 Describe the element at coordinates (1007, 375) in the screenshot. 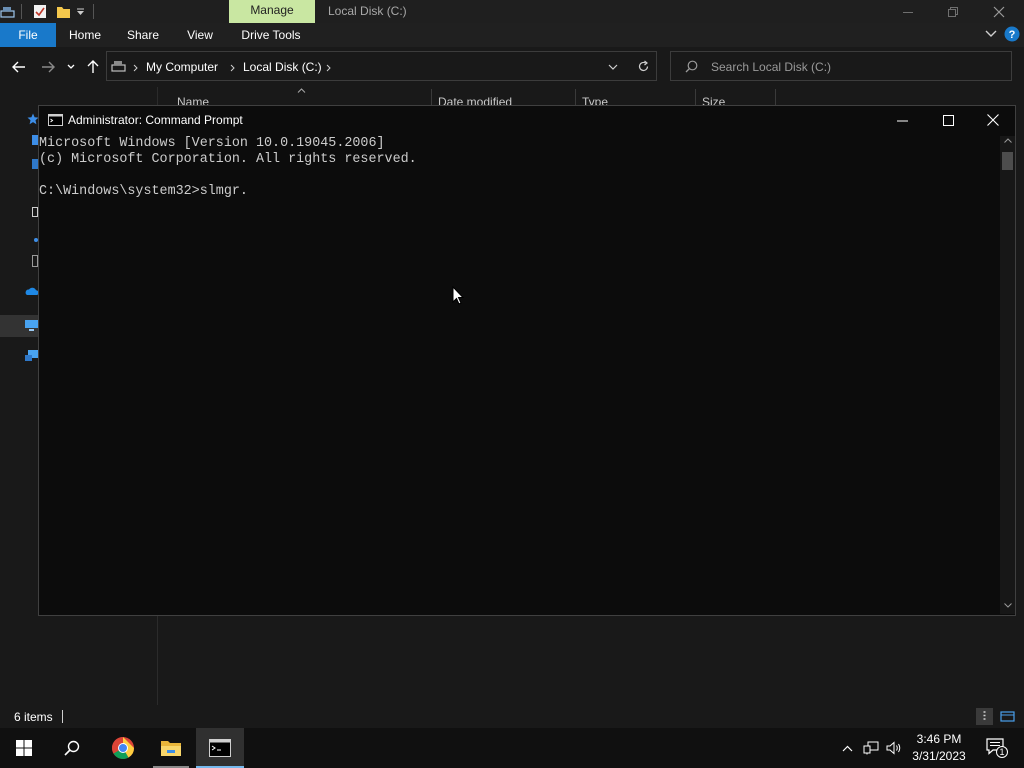

I see `cmd-scrollbar` at that location.